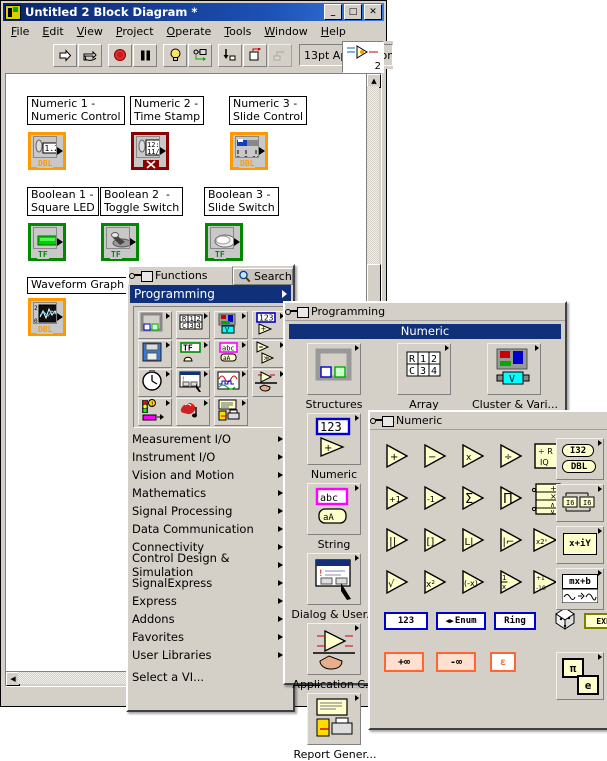 This screenshot has width=607, height=761. I want to click on retain-wire-values-button, so click(200, 55).